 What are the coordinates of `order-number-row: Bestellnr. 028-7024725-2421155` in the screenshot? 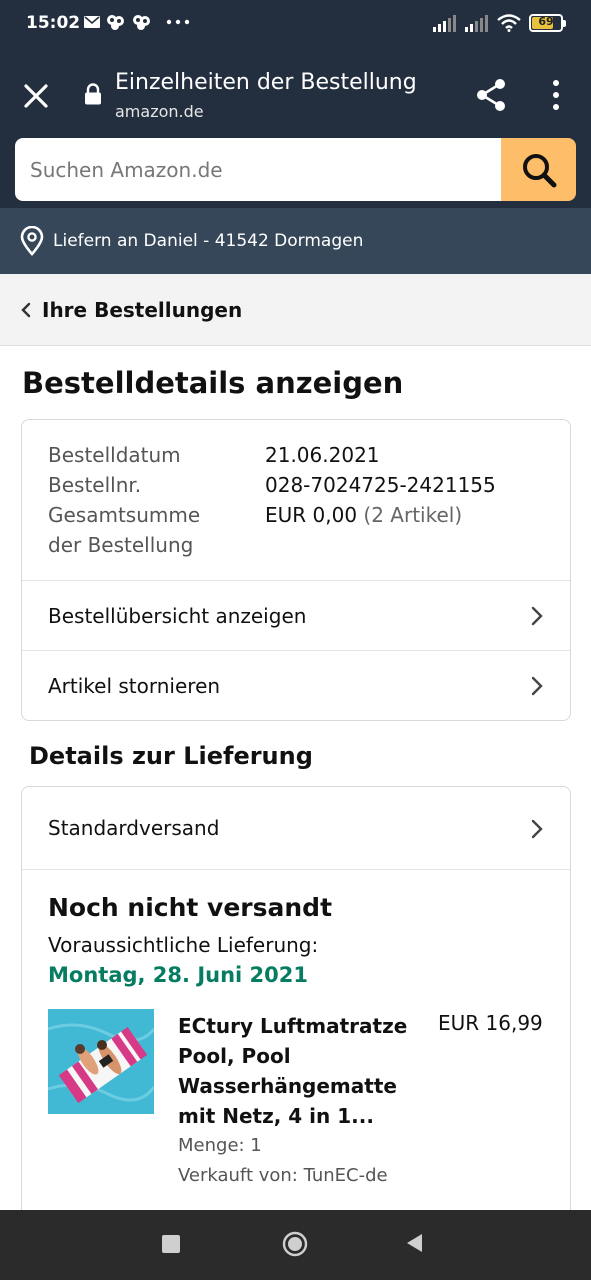 It's located at (272, 485).